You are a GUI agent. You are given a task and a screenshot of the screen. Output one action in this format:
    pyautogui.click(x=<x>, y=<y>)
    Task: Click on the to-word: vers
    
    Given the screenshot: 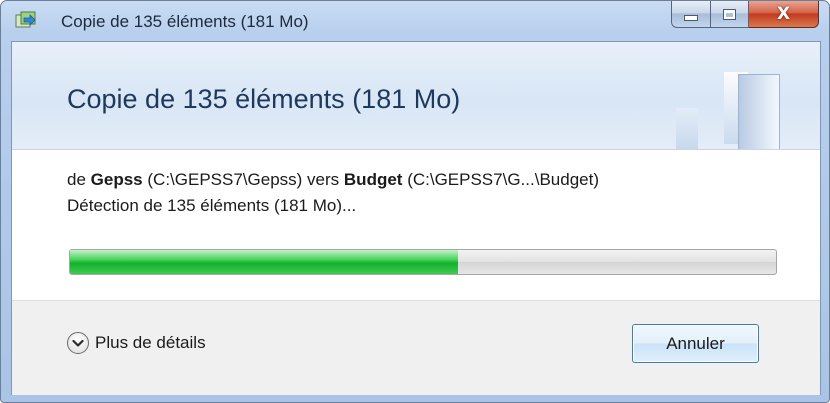 What is the action you would take?
    pyautogui.click(x=323, y=179)
    